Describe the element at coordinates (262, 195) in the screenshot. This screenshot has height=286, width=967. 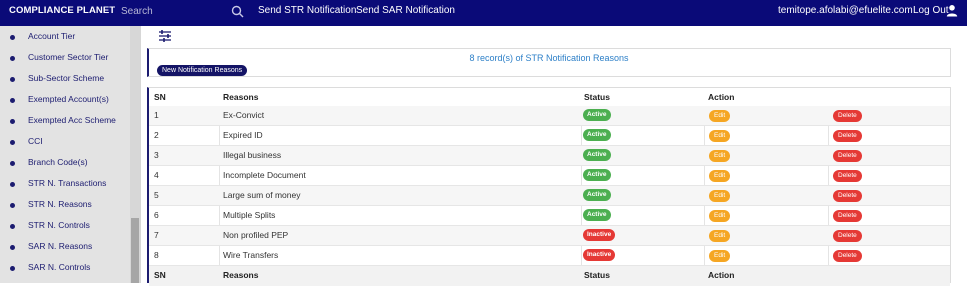
I see `row-reason: Large sum of money` at that location.